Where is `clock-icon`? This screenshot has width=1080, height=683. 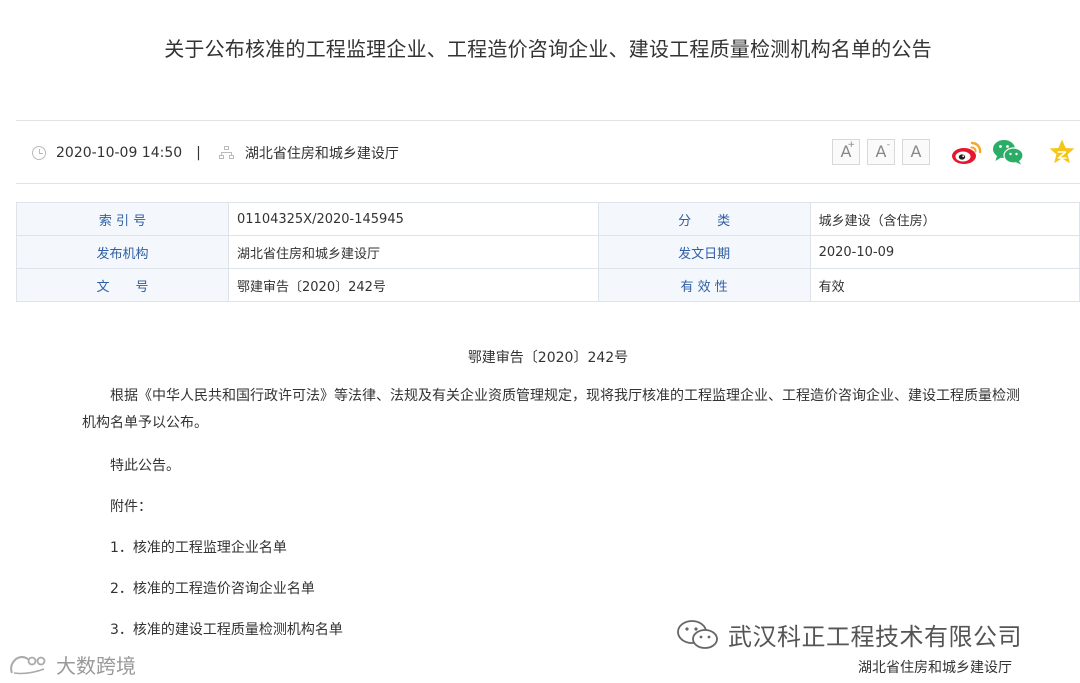
clock-icon is located at coordinates (39, 153).